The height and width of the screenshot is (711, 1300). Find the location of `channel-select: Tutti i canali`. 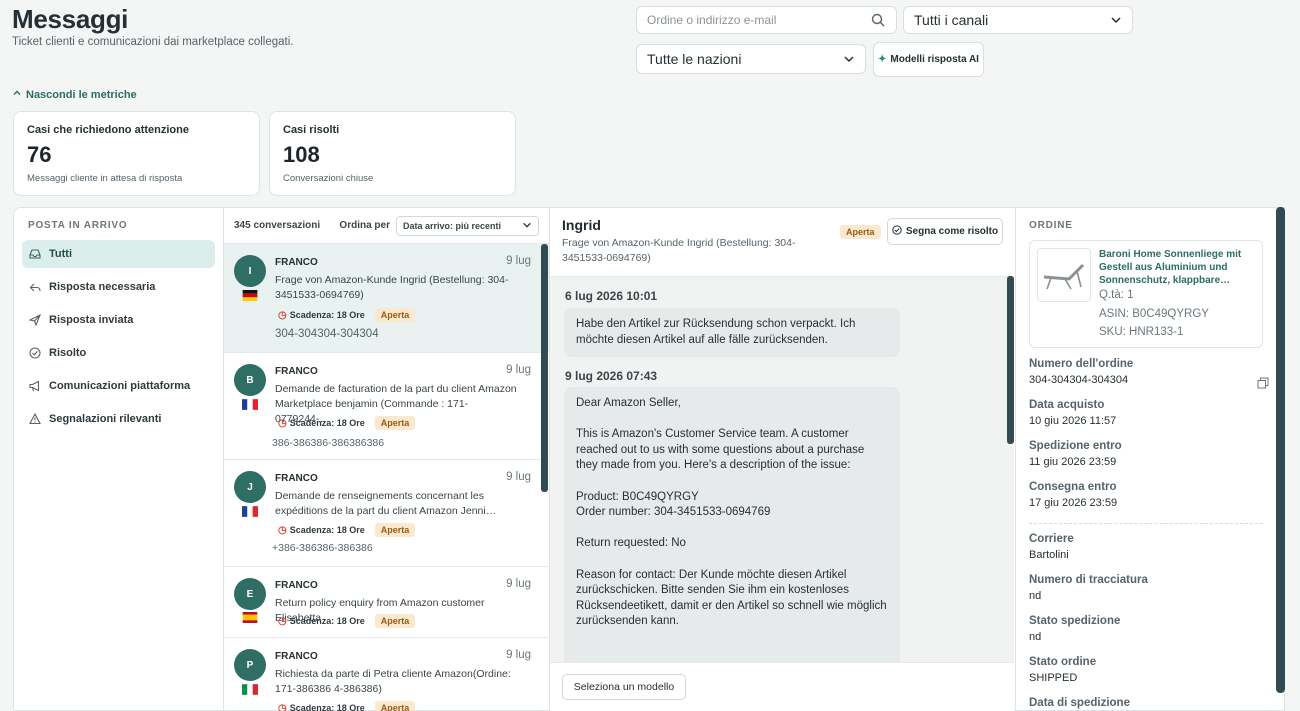

channel-select: Tutti i canali is located at coordinates (1018, 20).